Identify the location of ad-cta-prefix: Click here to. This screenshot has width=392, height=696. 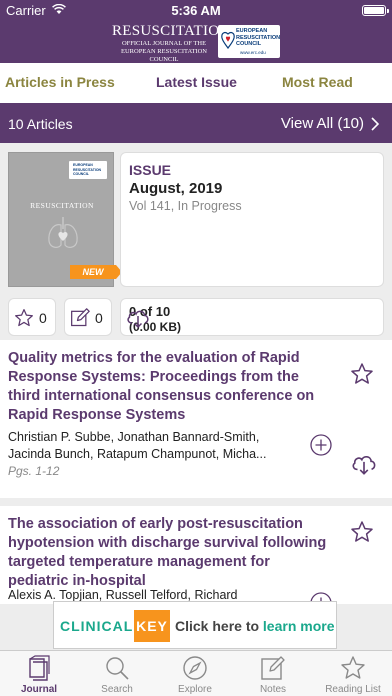
(219, 626).